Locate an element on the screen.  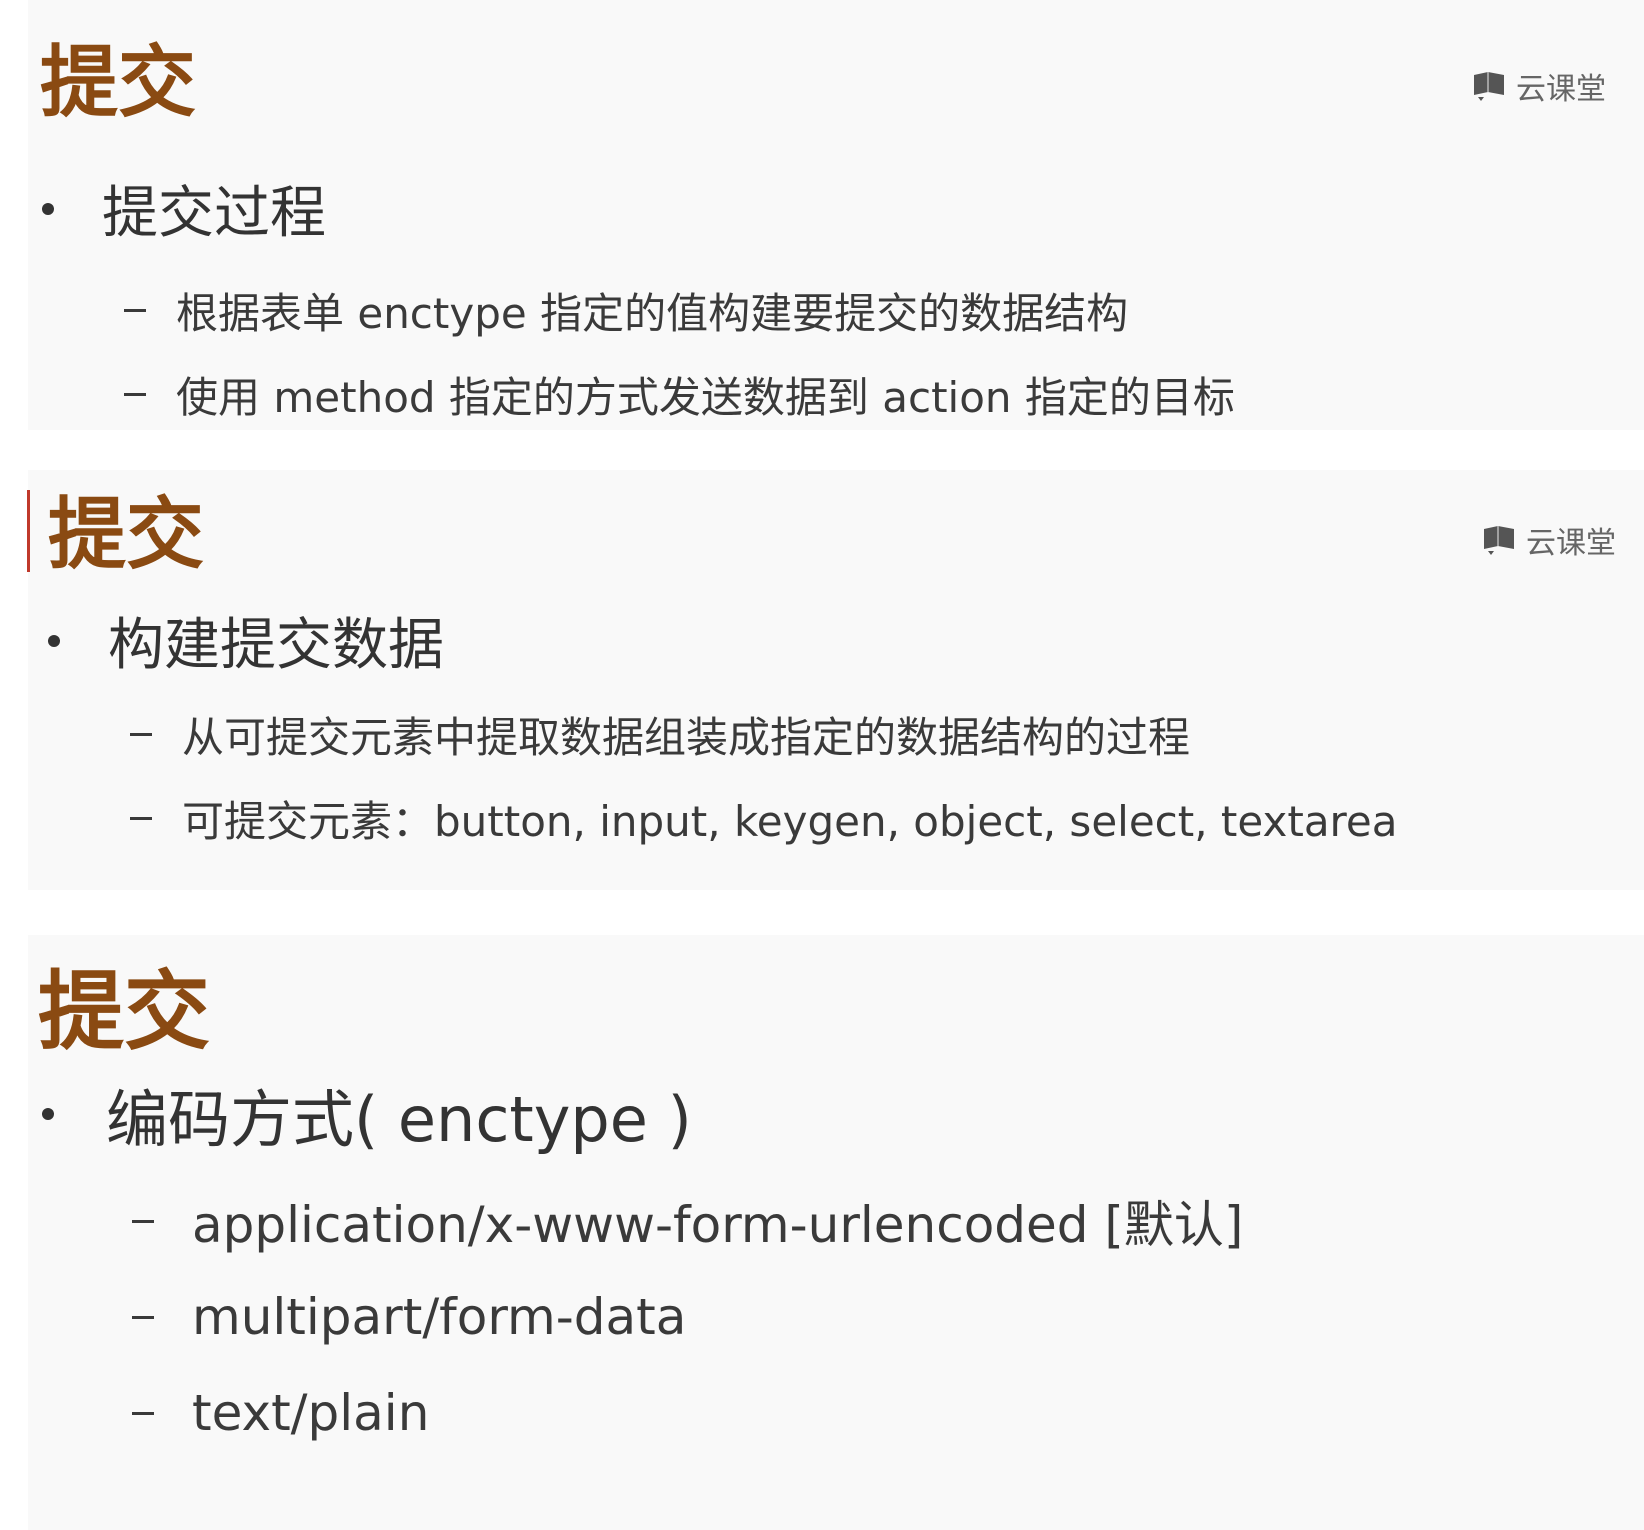
sub-item-text: text/plain is located at coordinates (311, 1413).